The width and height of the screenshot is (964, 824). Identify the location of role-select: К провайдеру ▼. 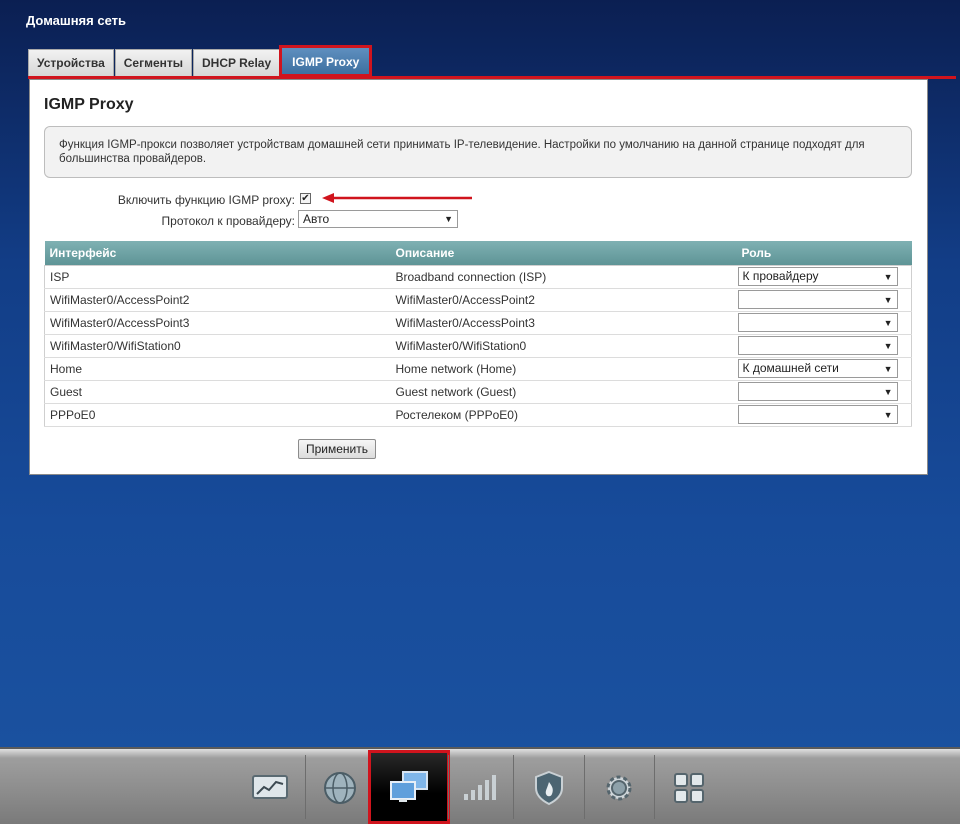
(817, 276).